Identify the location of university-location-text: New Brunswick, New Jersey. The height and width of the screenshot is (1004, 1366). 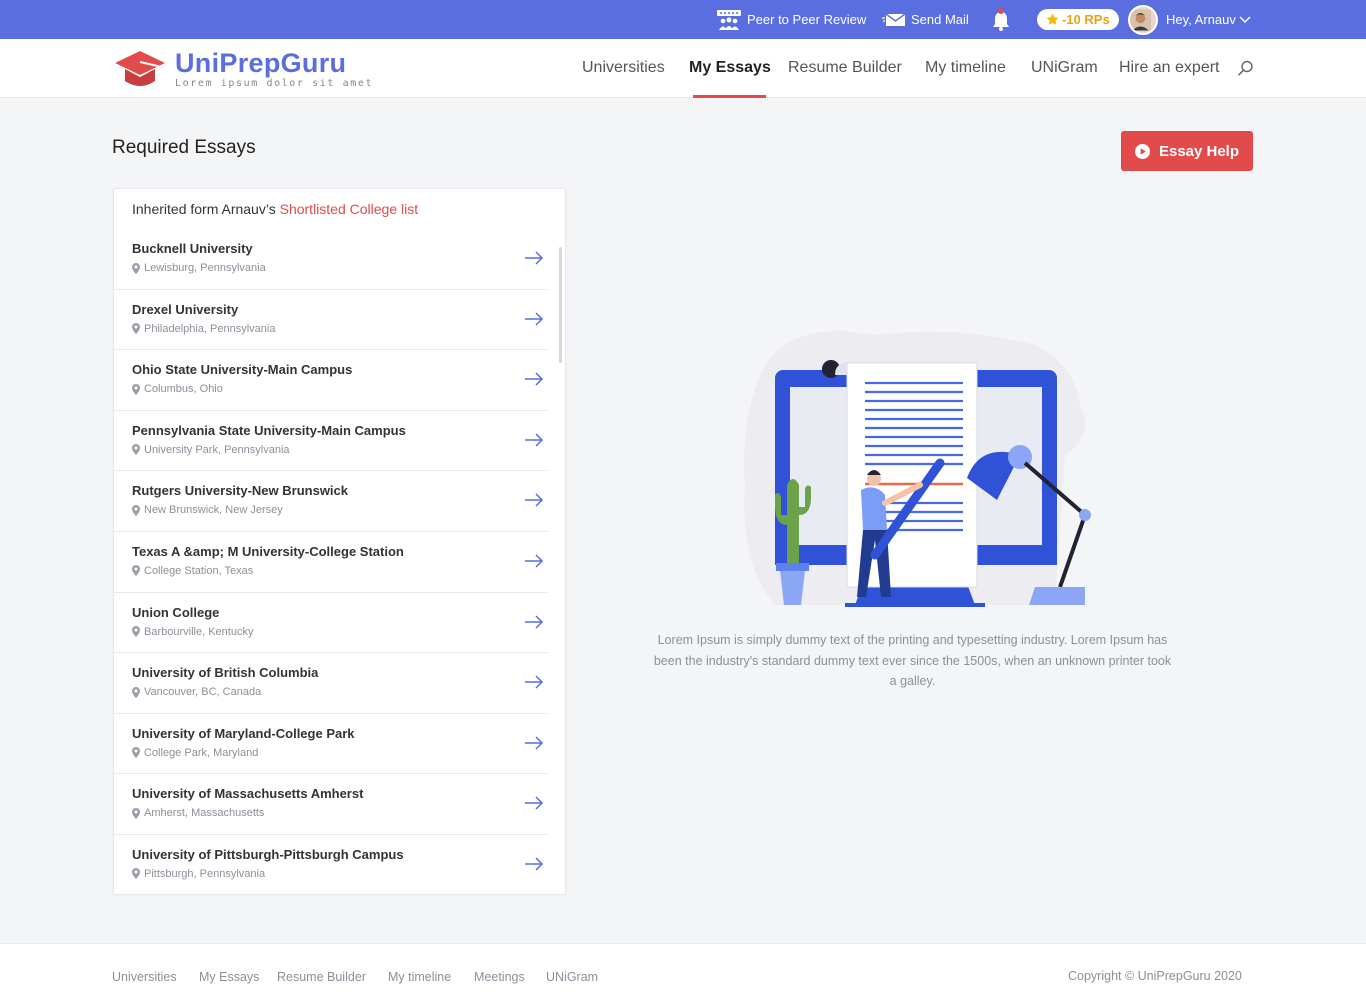
(213, 510).